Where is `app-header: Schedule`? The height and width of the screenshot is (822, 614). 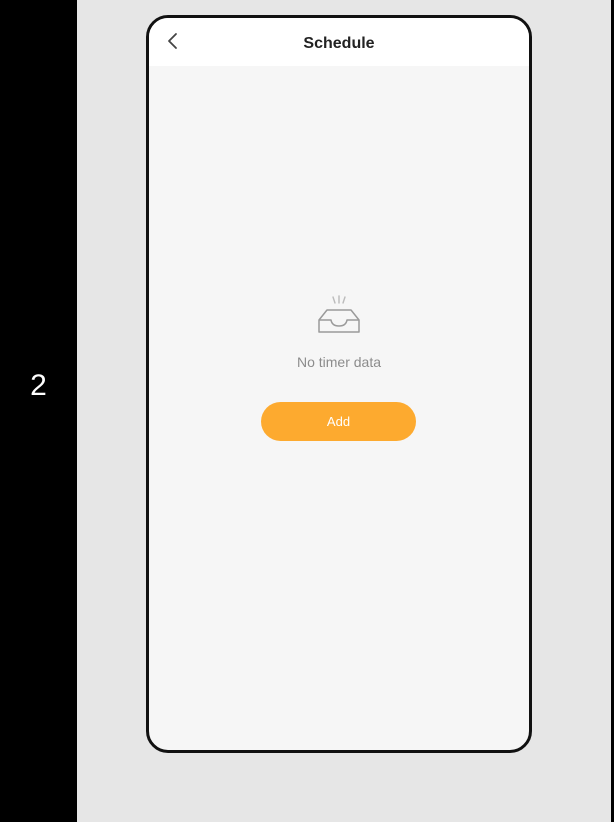 app-header: Schedule is located at coordinates (339, 42).